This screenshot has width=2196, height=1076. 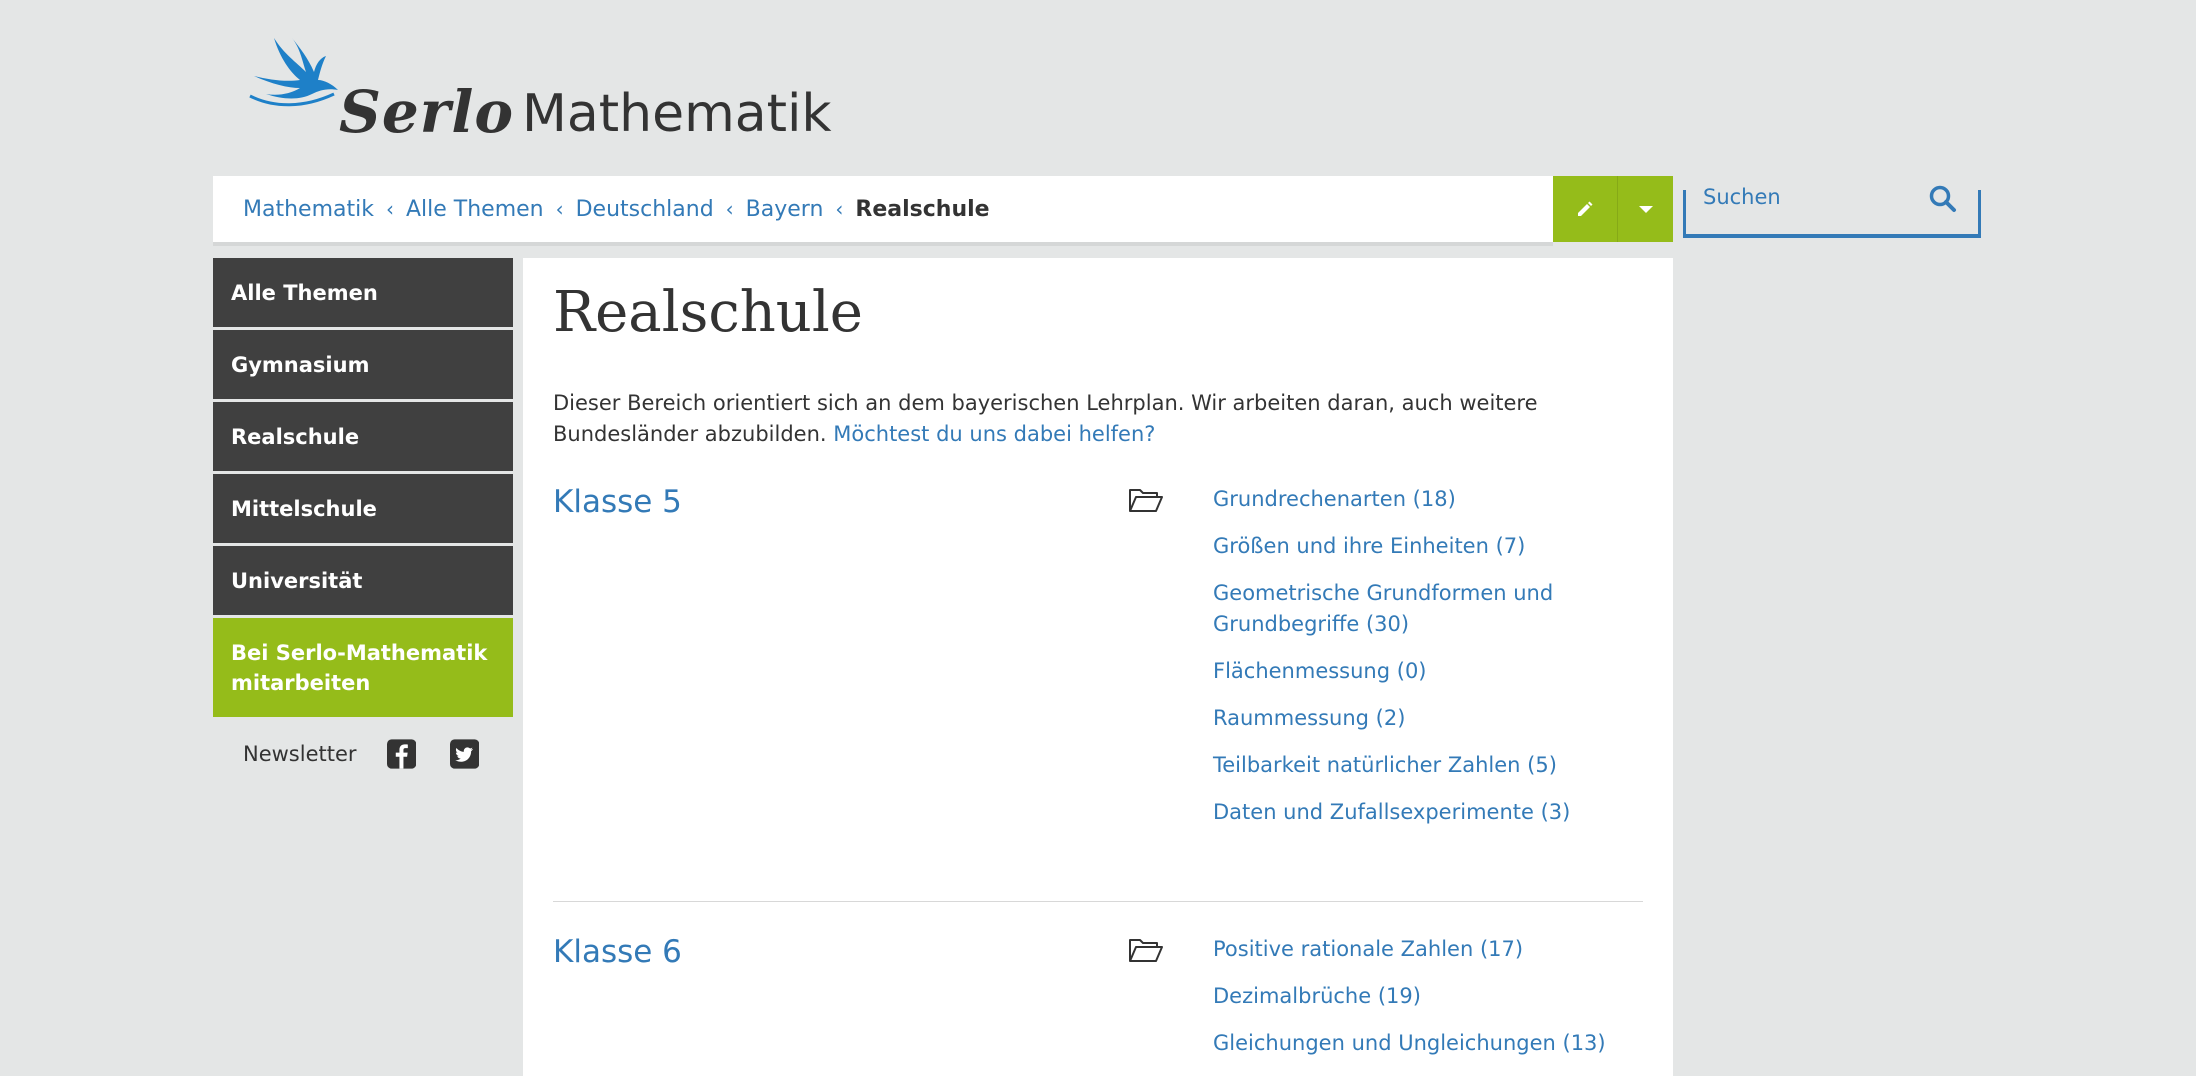 I want to click on sidebar-item-gymnasium: Gymnasium, so click(x=363, y=364).